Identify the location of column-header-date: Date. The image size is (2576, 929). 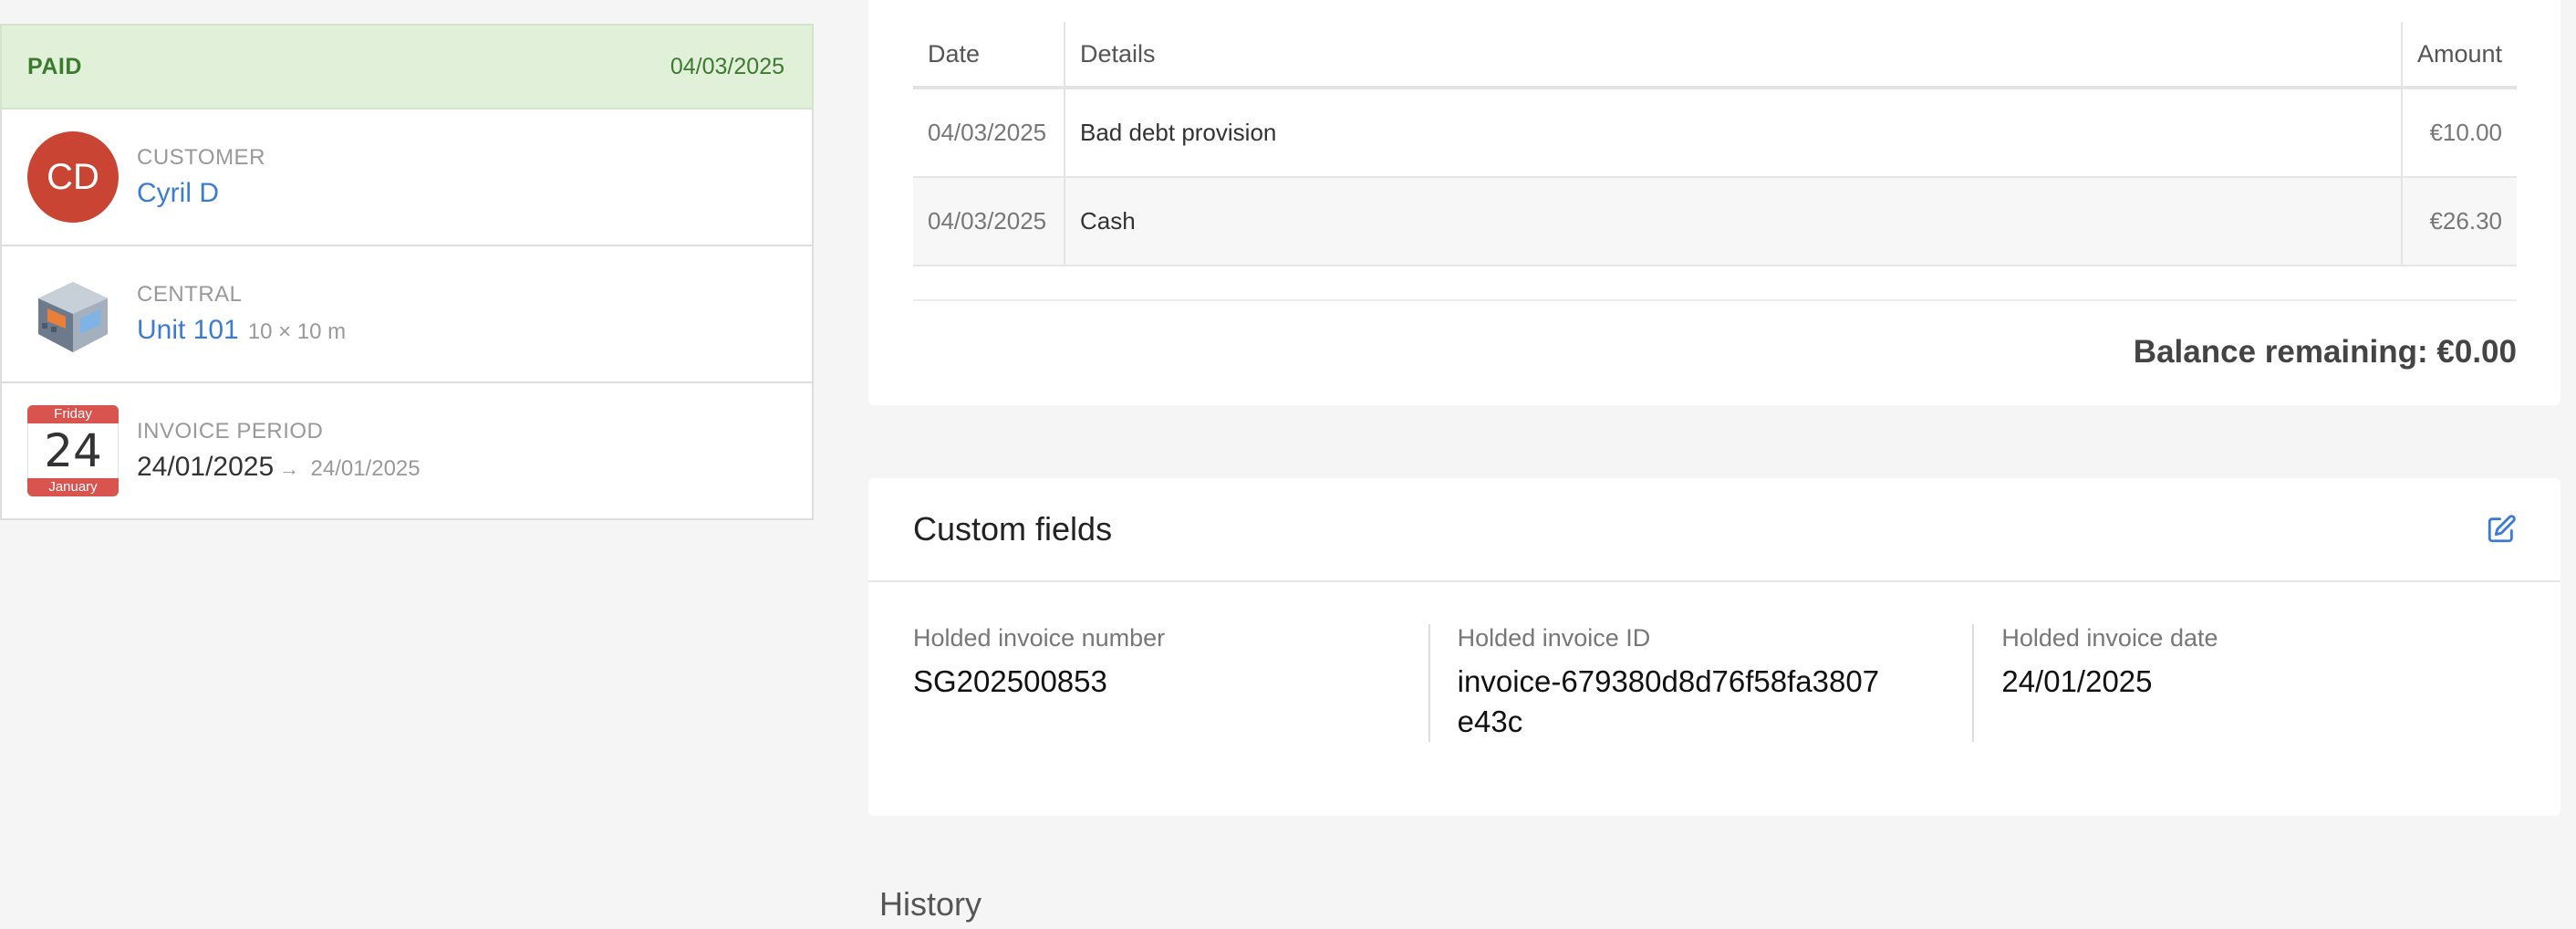
(989, 55).